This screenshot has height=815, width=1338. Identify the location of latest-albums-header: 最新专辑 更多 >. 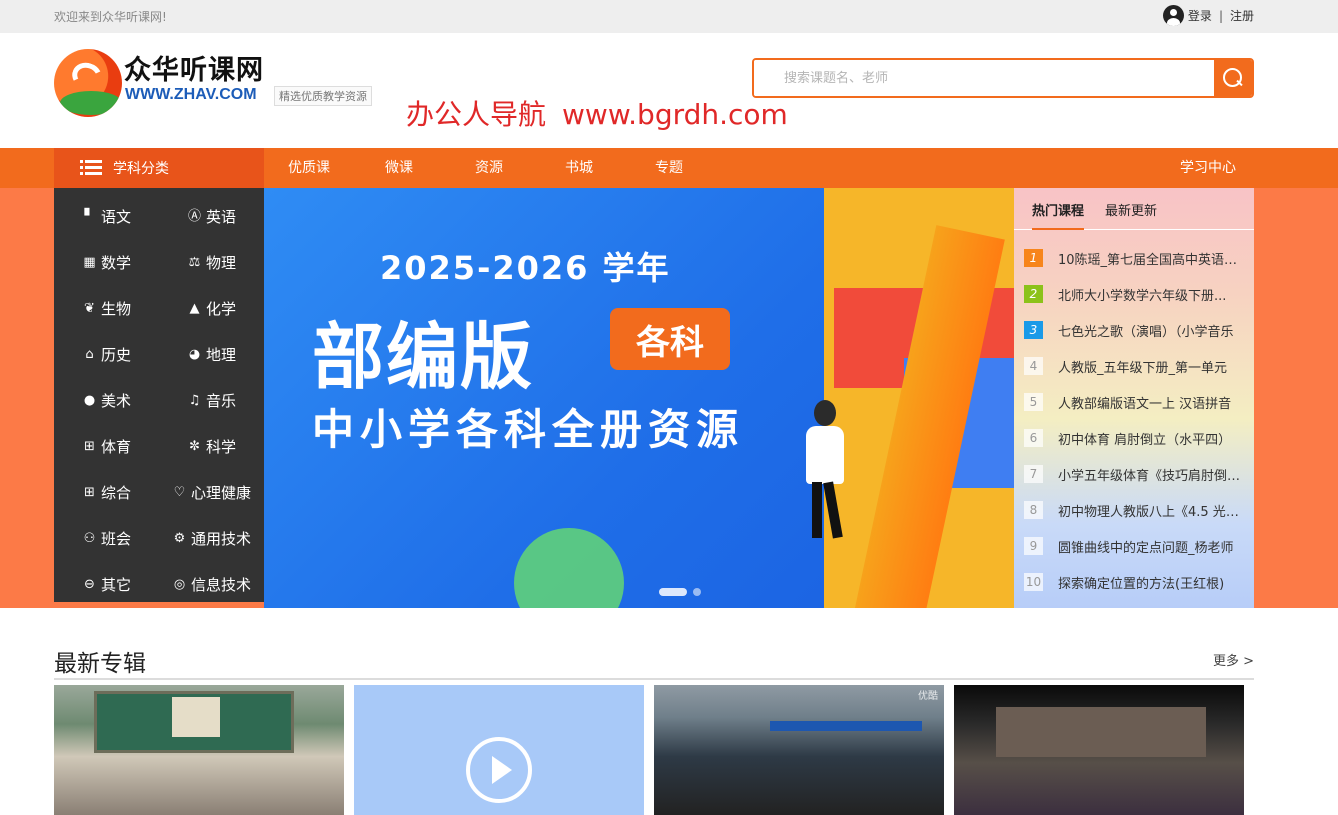
(654, 660).